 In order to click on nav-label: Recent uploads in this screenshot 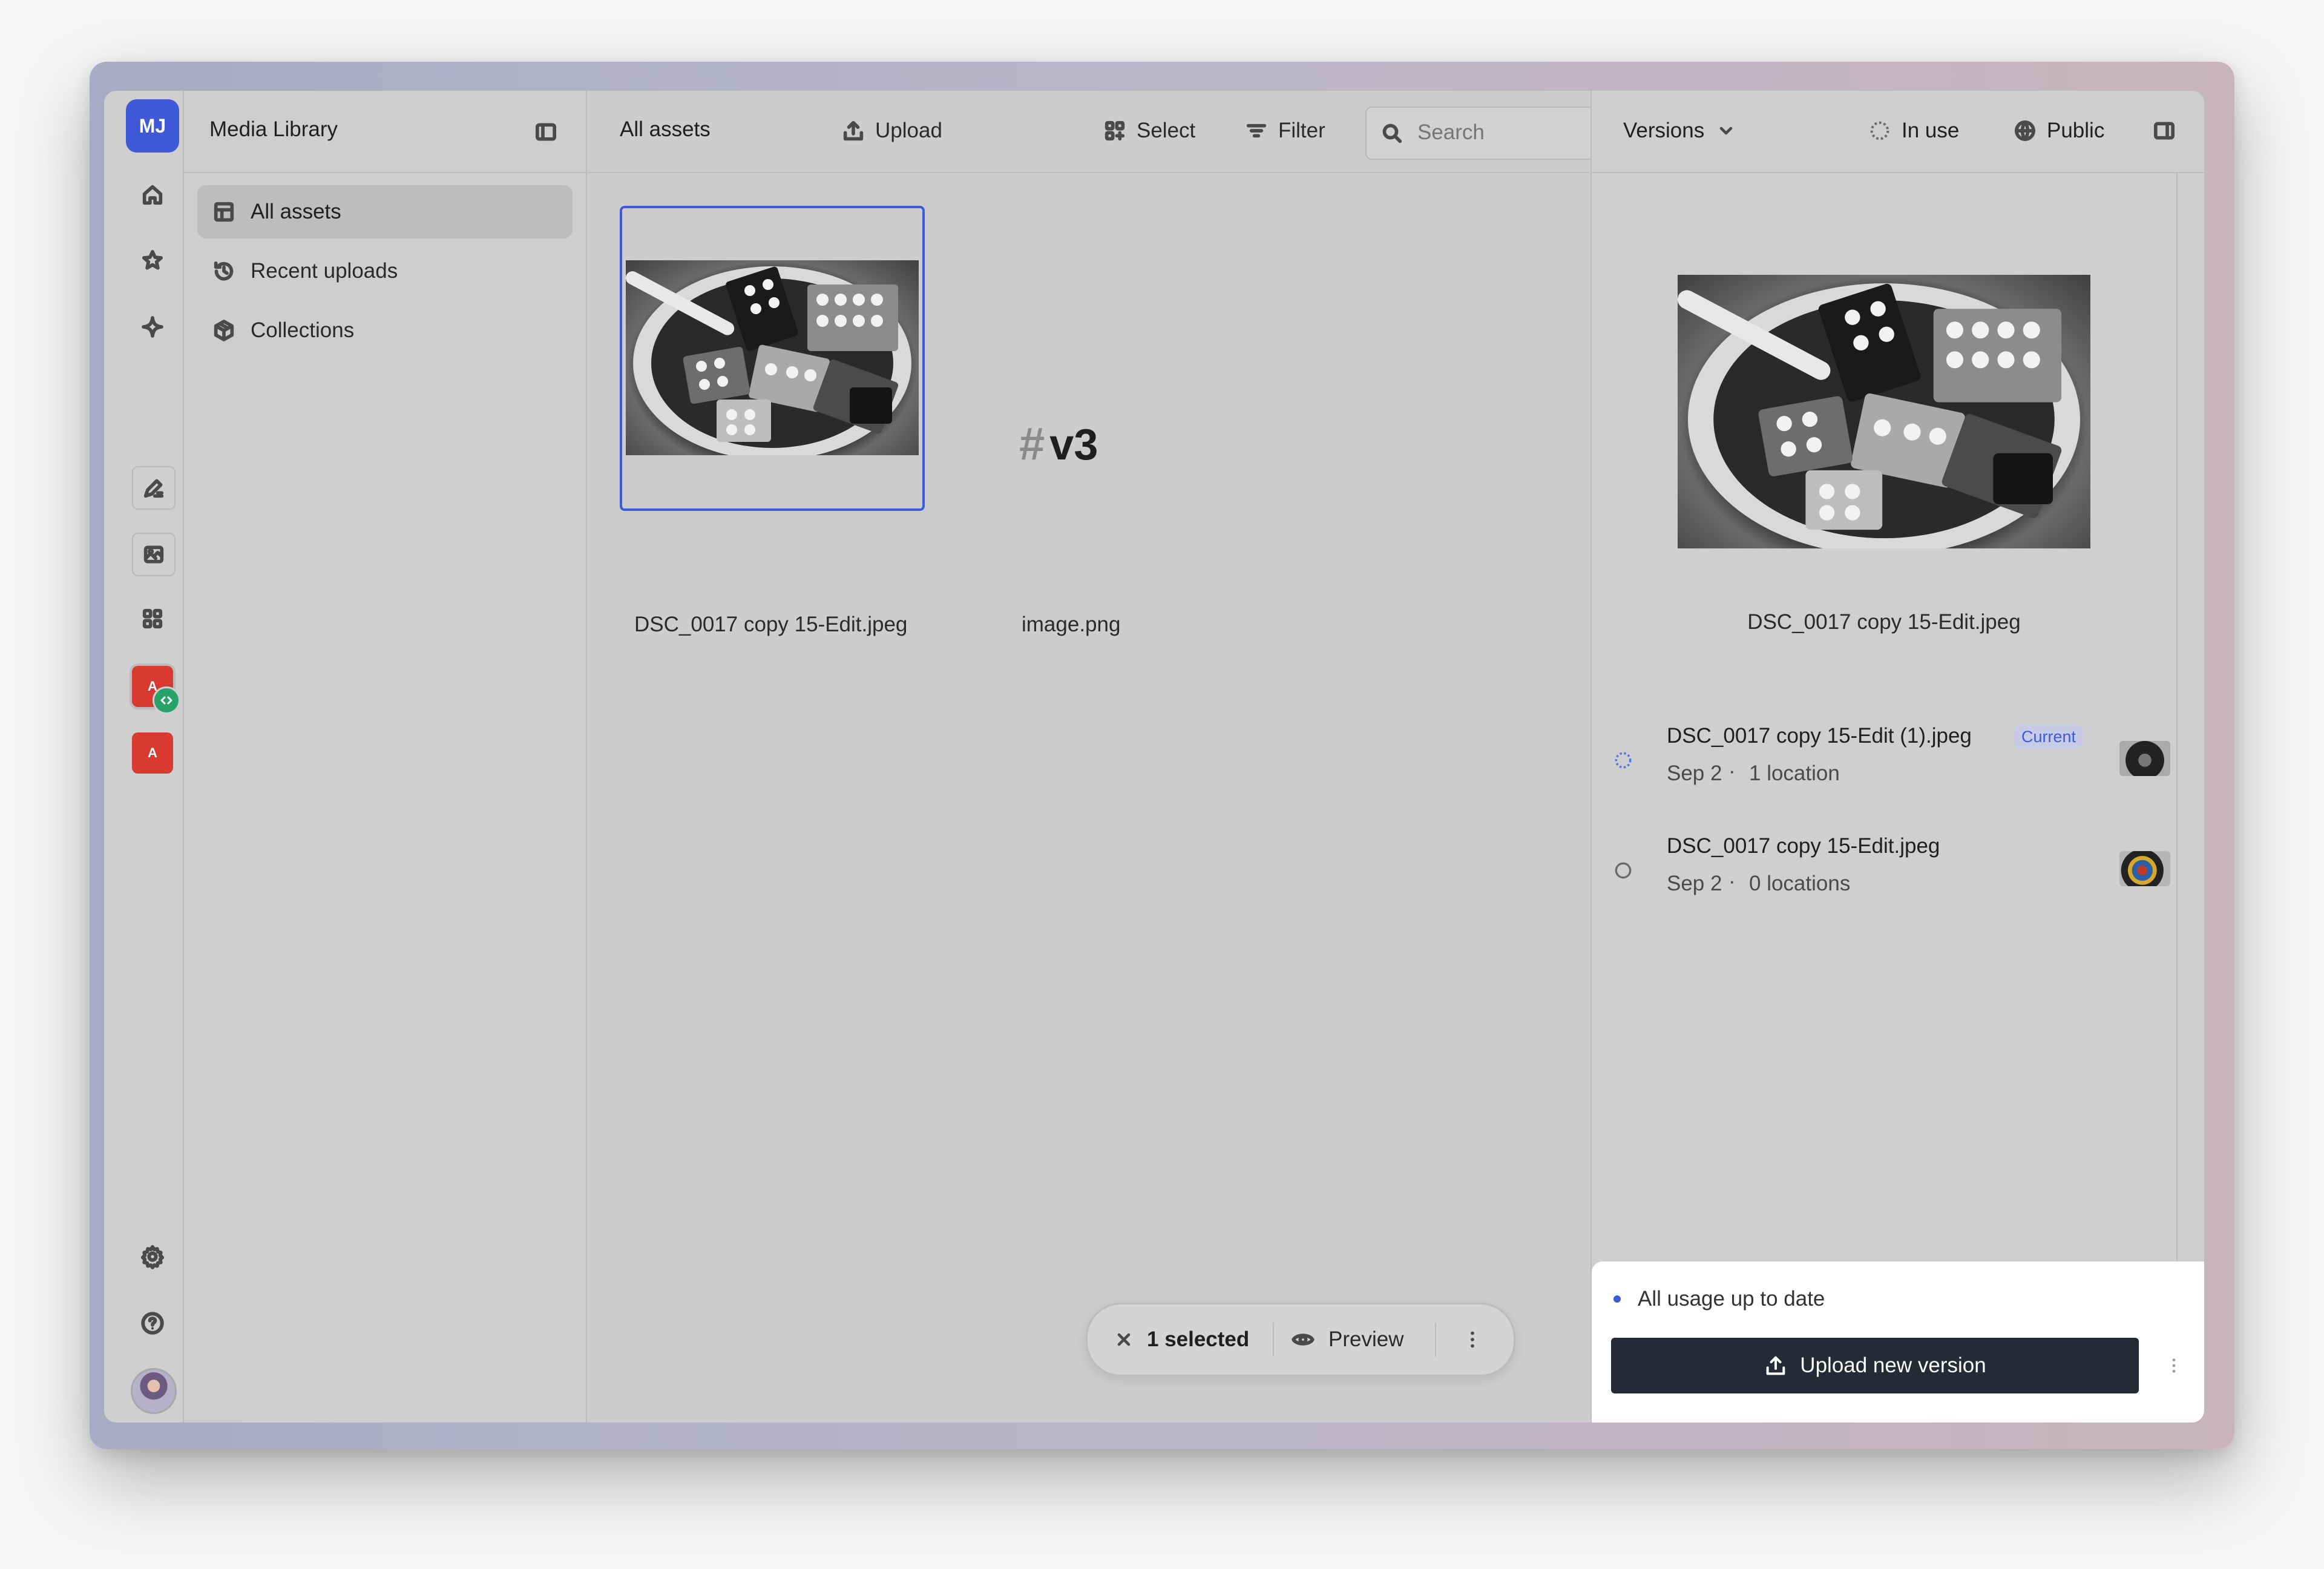, I will do `click(324, 271)`.